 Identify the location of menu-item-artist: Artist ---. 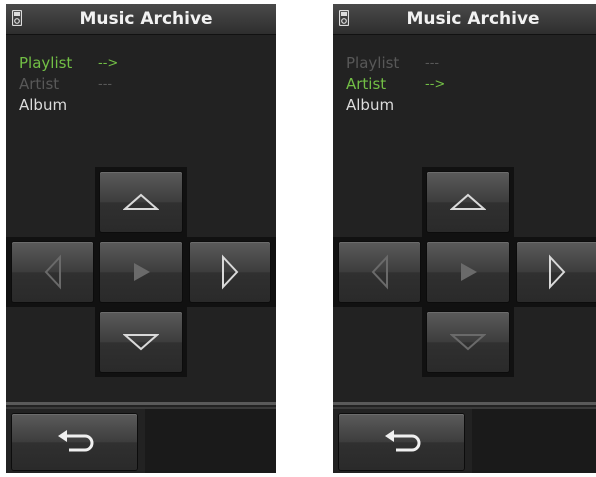
(68, 84).